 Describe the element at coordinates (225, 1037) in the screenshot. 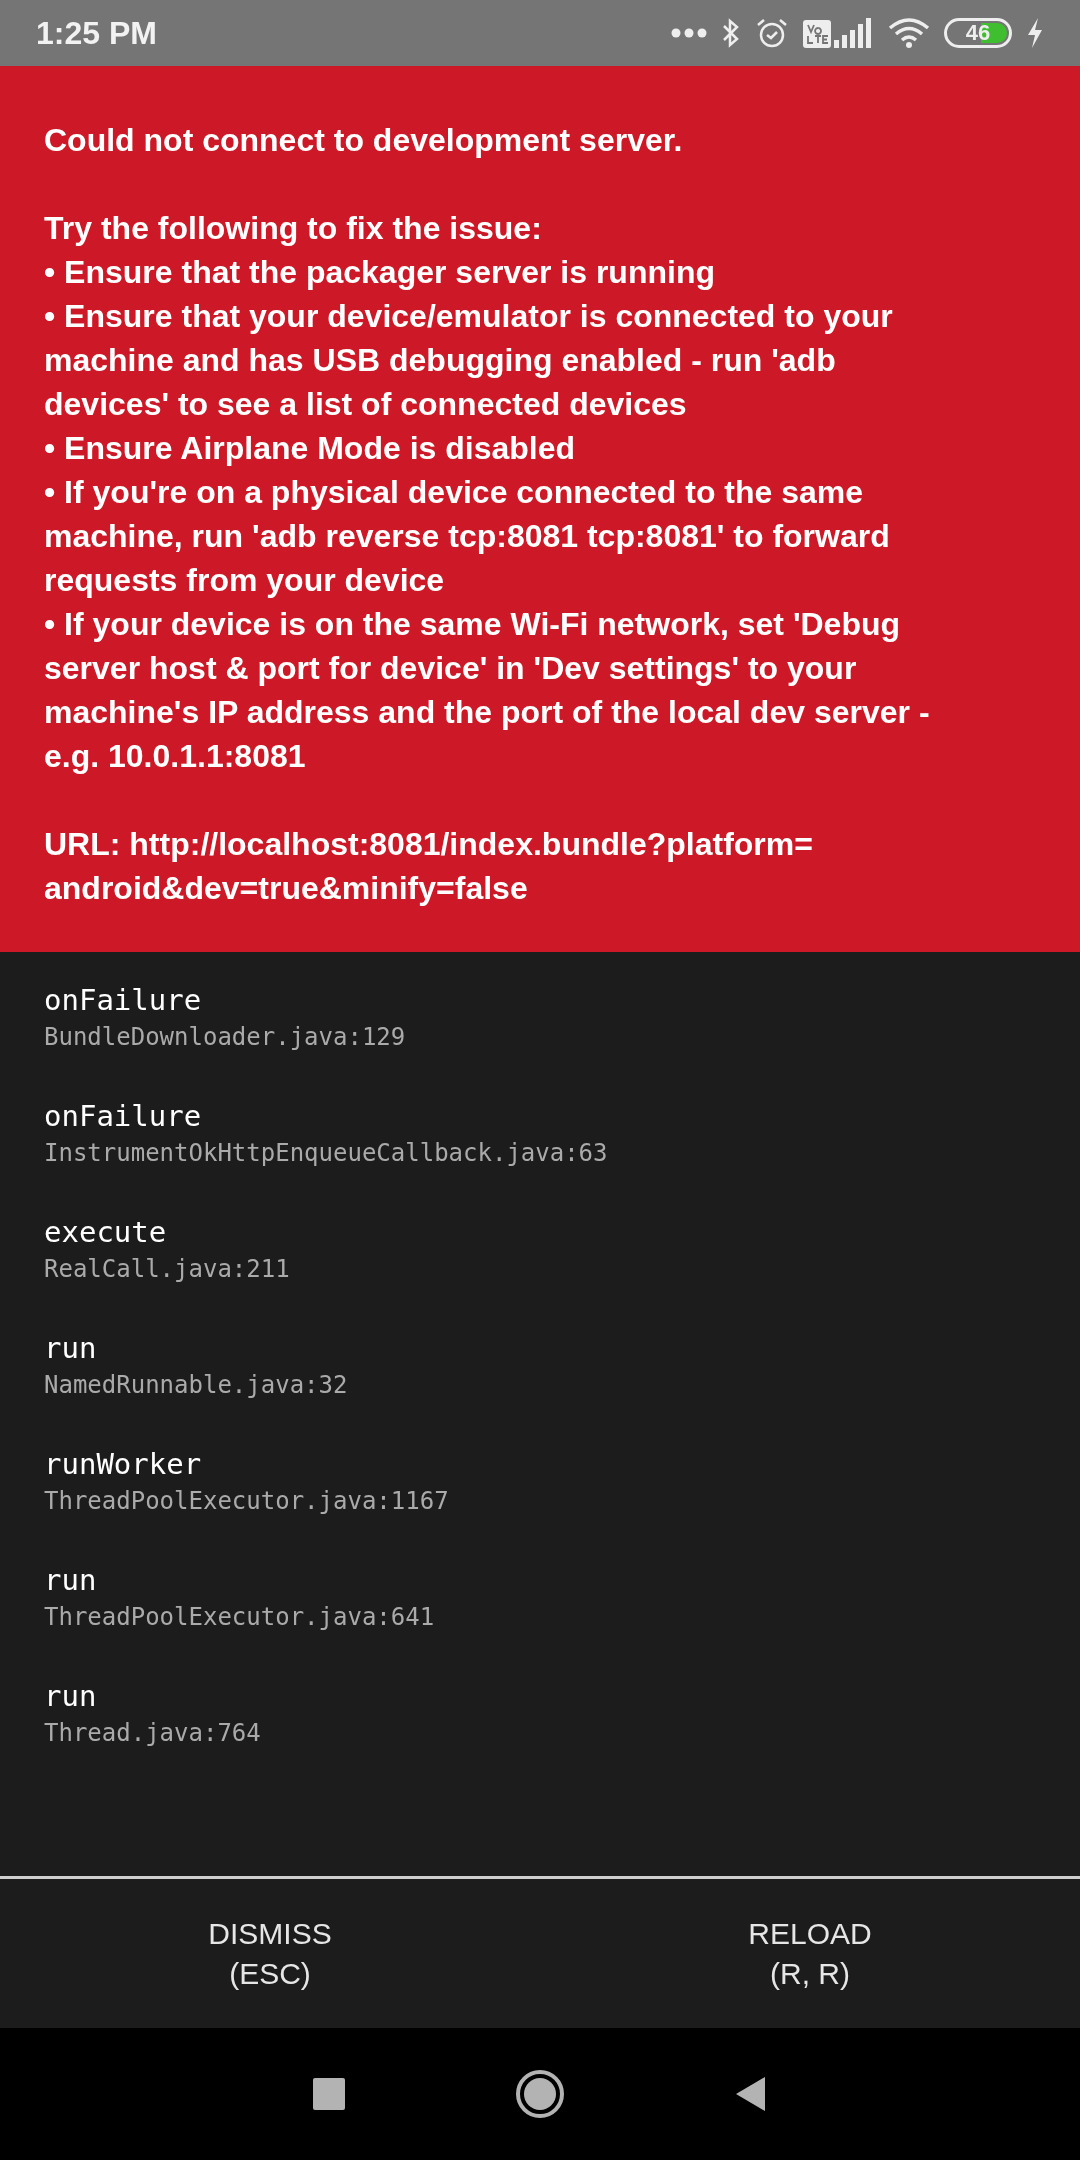

I see `stack-file: BundleDownloader.java:129` at that location.